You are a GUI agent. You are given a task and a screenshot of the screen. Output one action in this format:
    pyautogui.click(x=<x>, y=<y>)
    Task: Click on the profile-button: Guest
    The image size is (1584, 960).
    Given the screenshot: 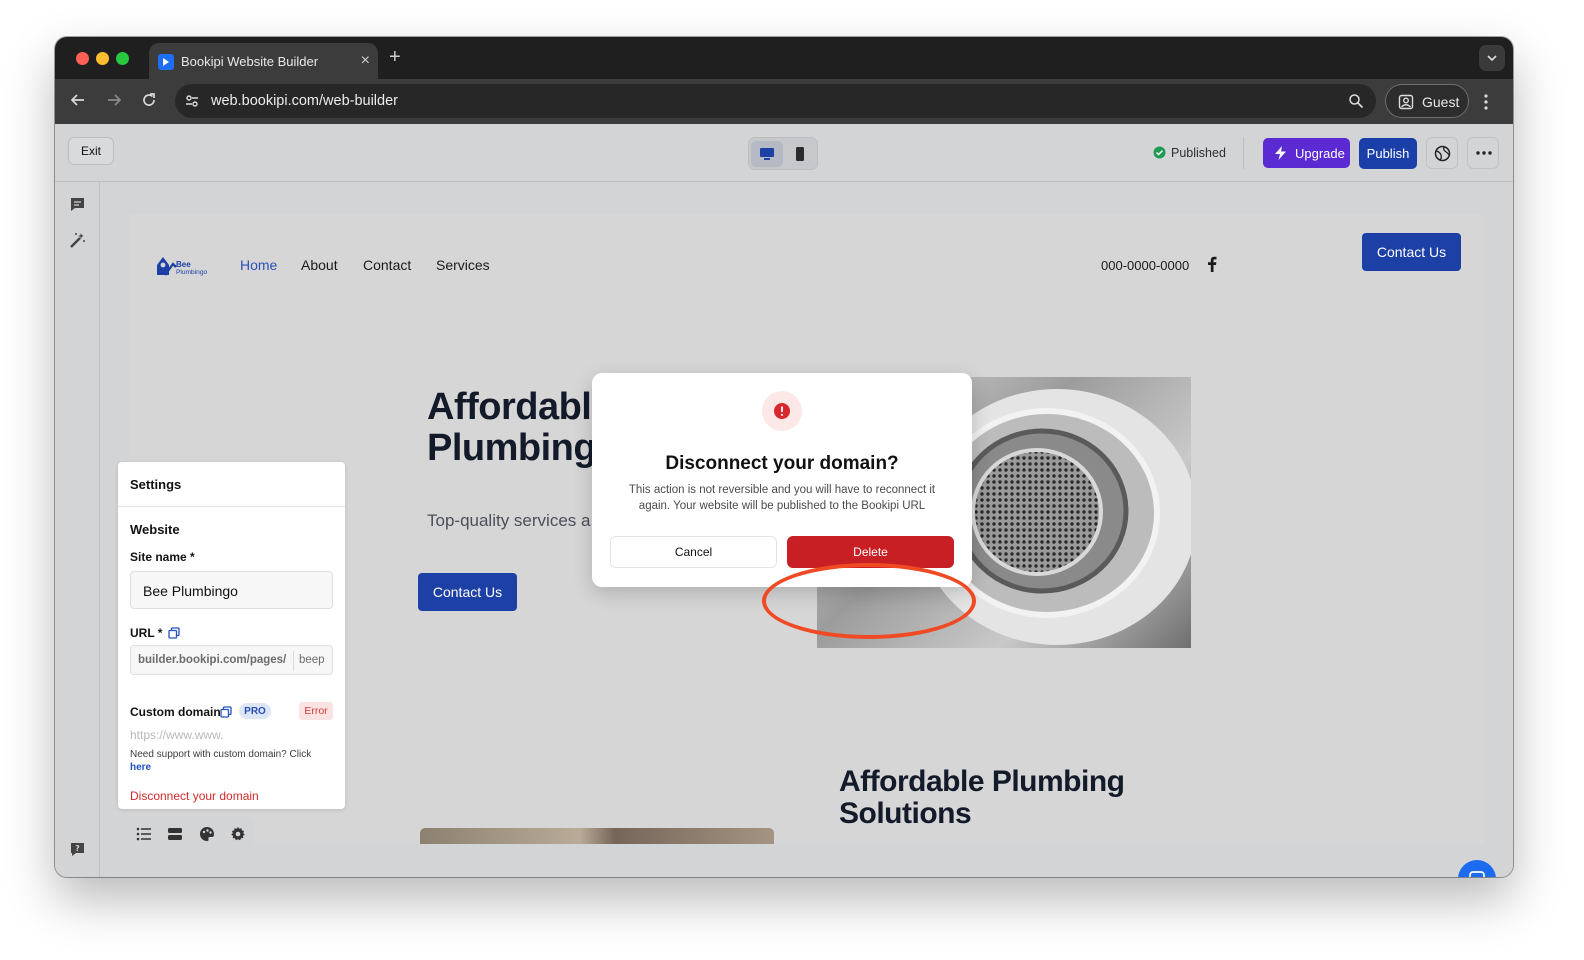 What is the action you would take?
    pyautogui.click(x=1427, y=101)
    